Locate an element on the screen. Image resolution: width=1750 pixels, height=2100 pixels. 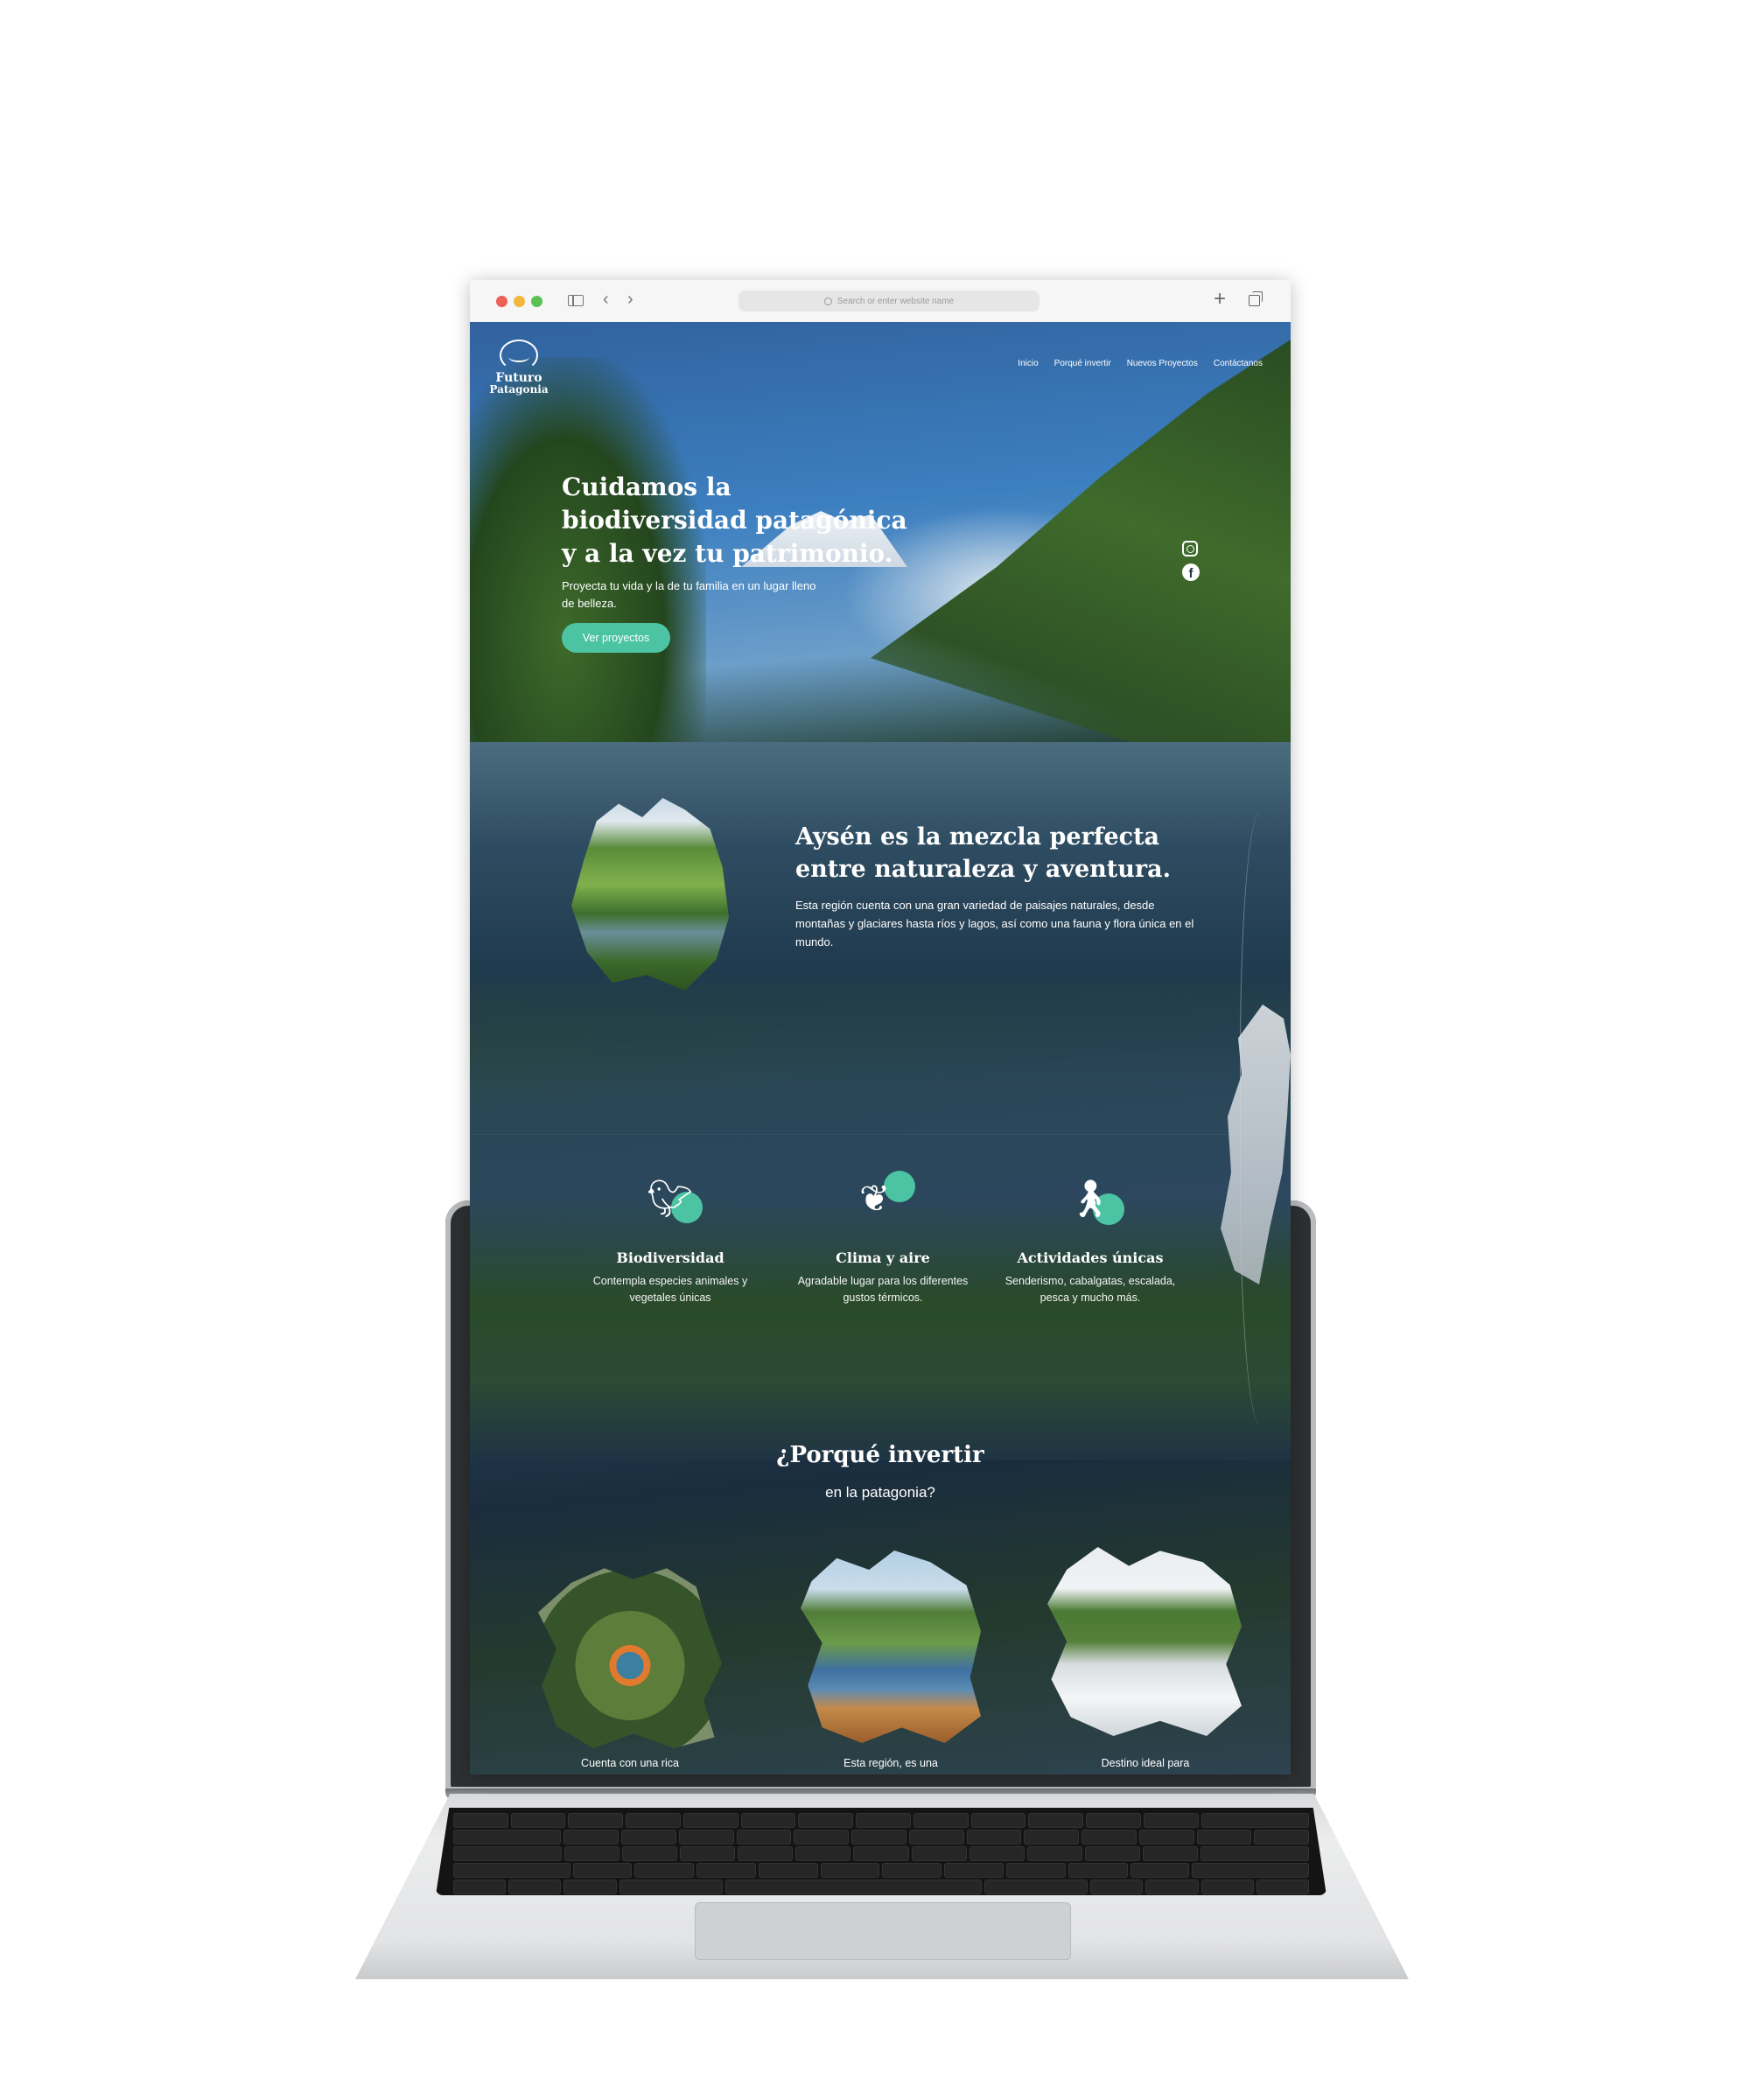
new-tab-icon: + is located at coordinates (1220, 299).